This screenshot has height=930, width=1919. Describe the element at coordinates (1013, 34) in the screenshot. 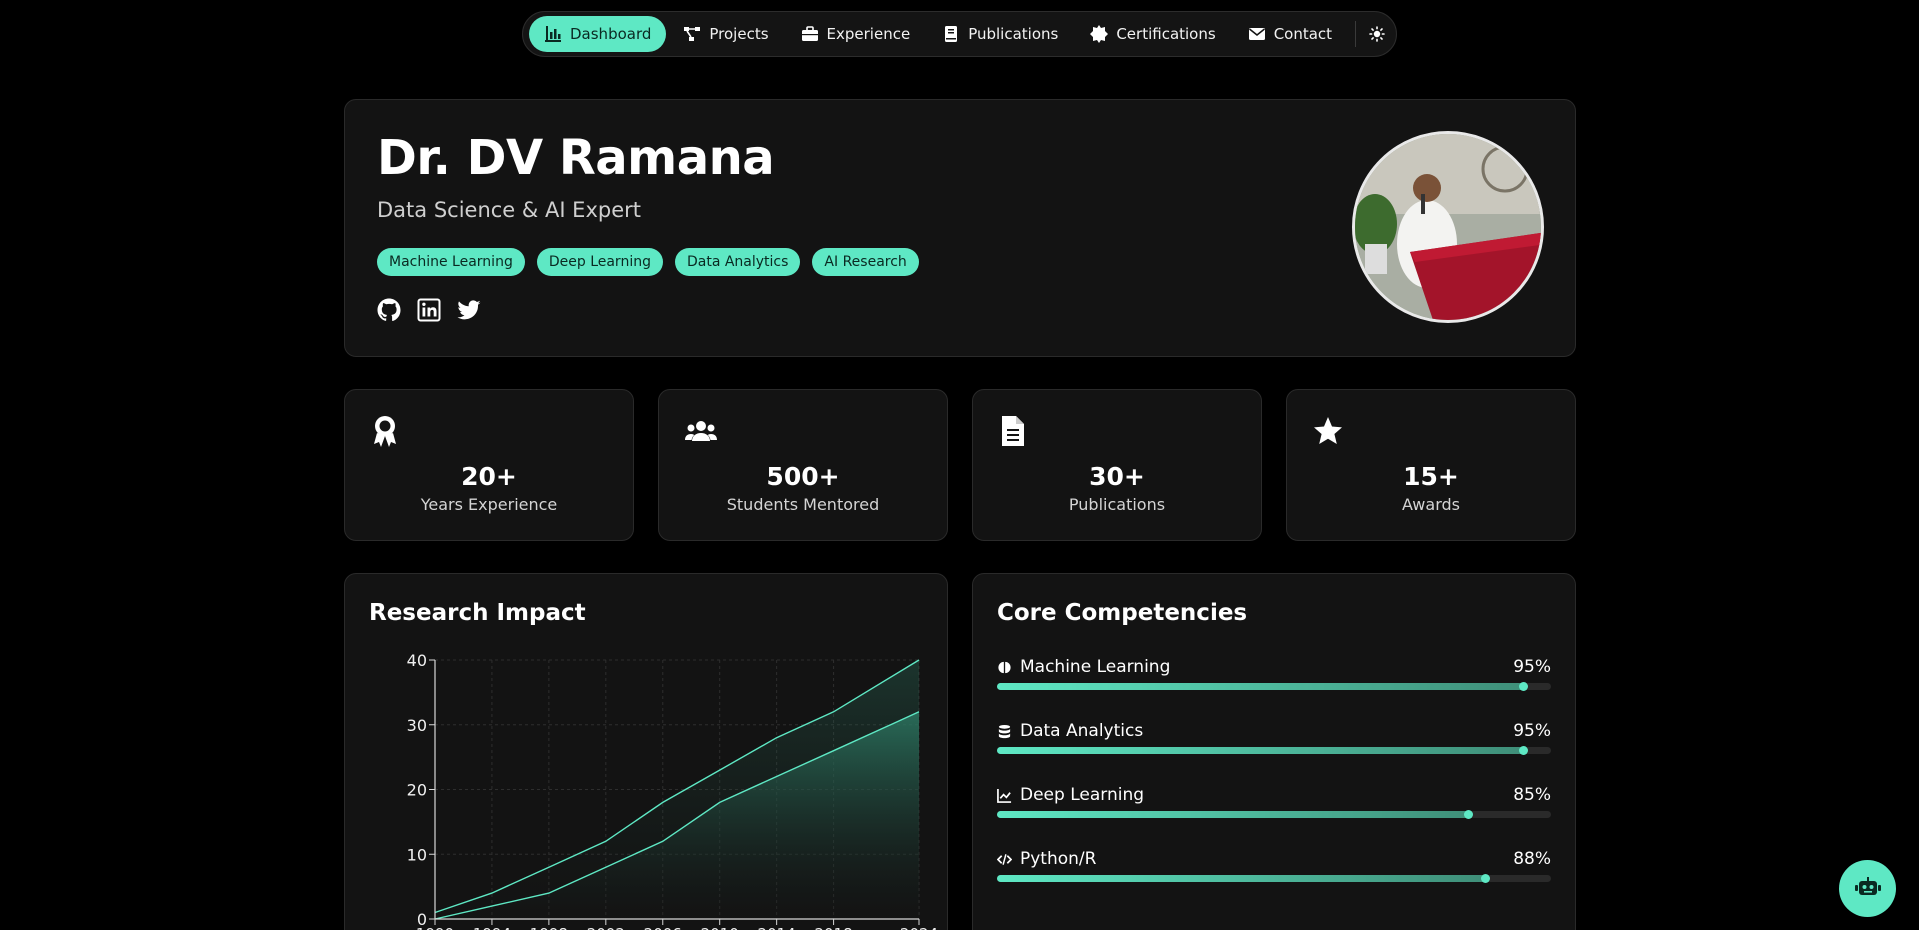

I see `nav-item-label: Publications` at that location.